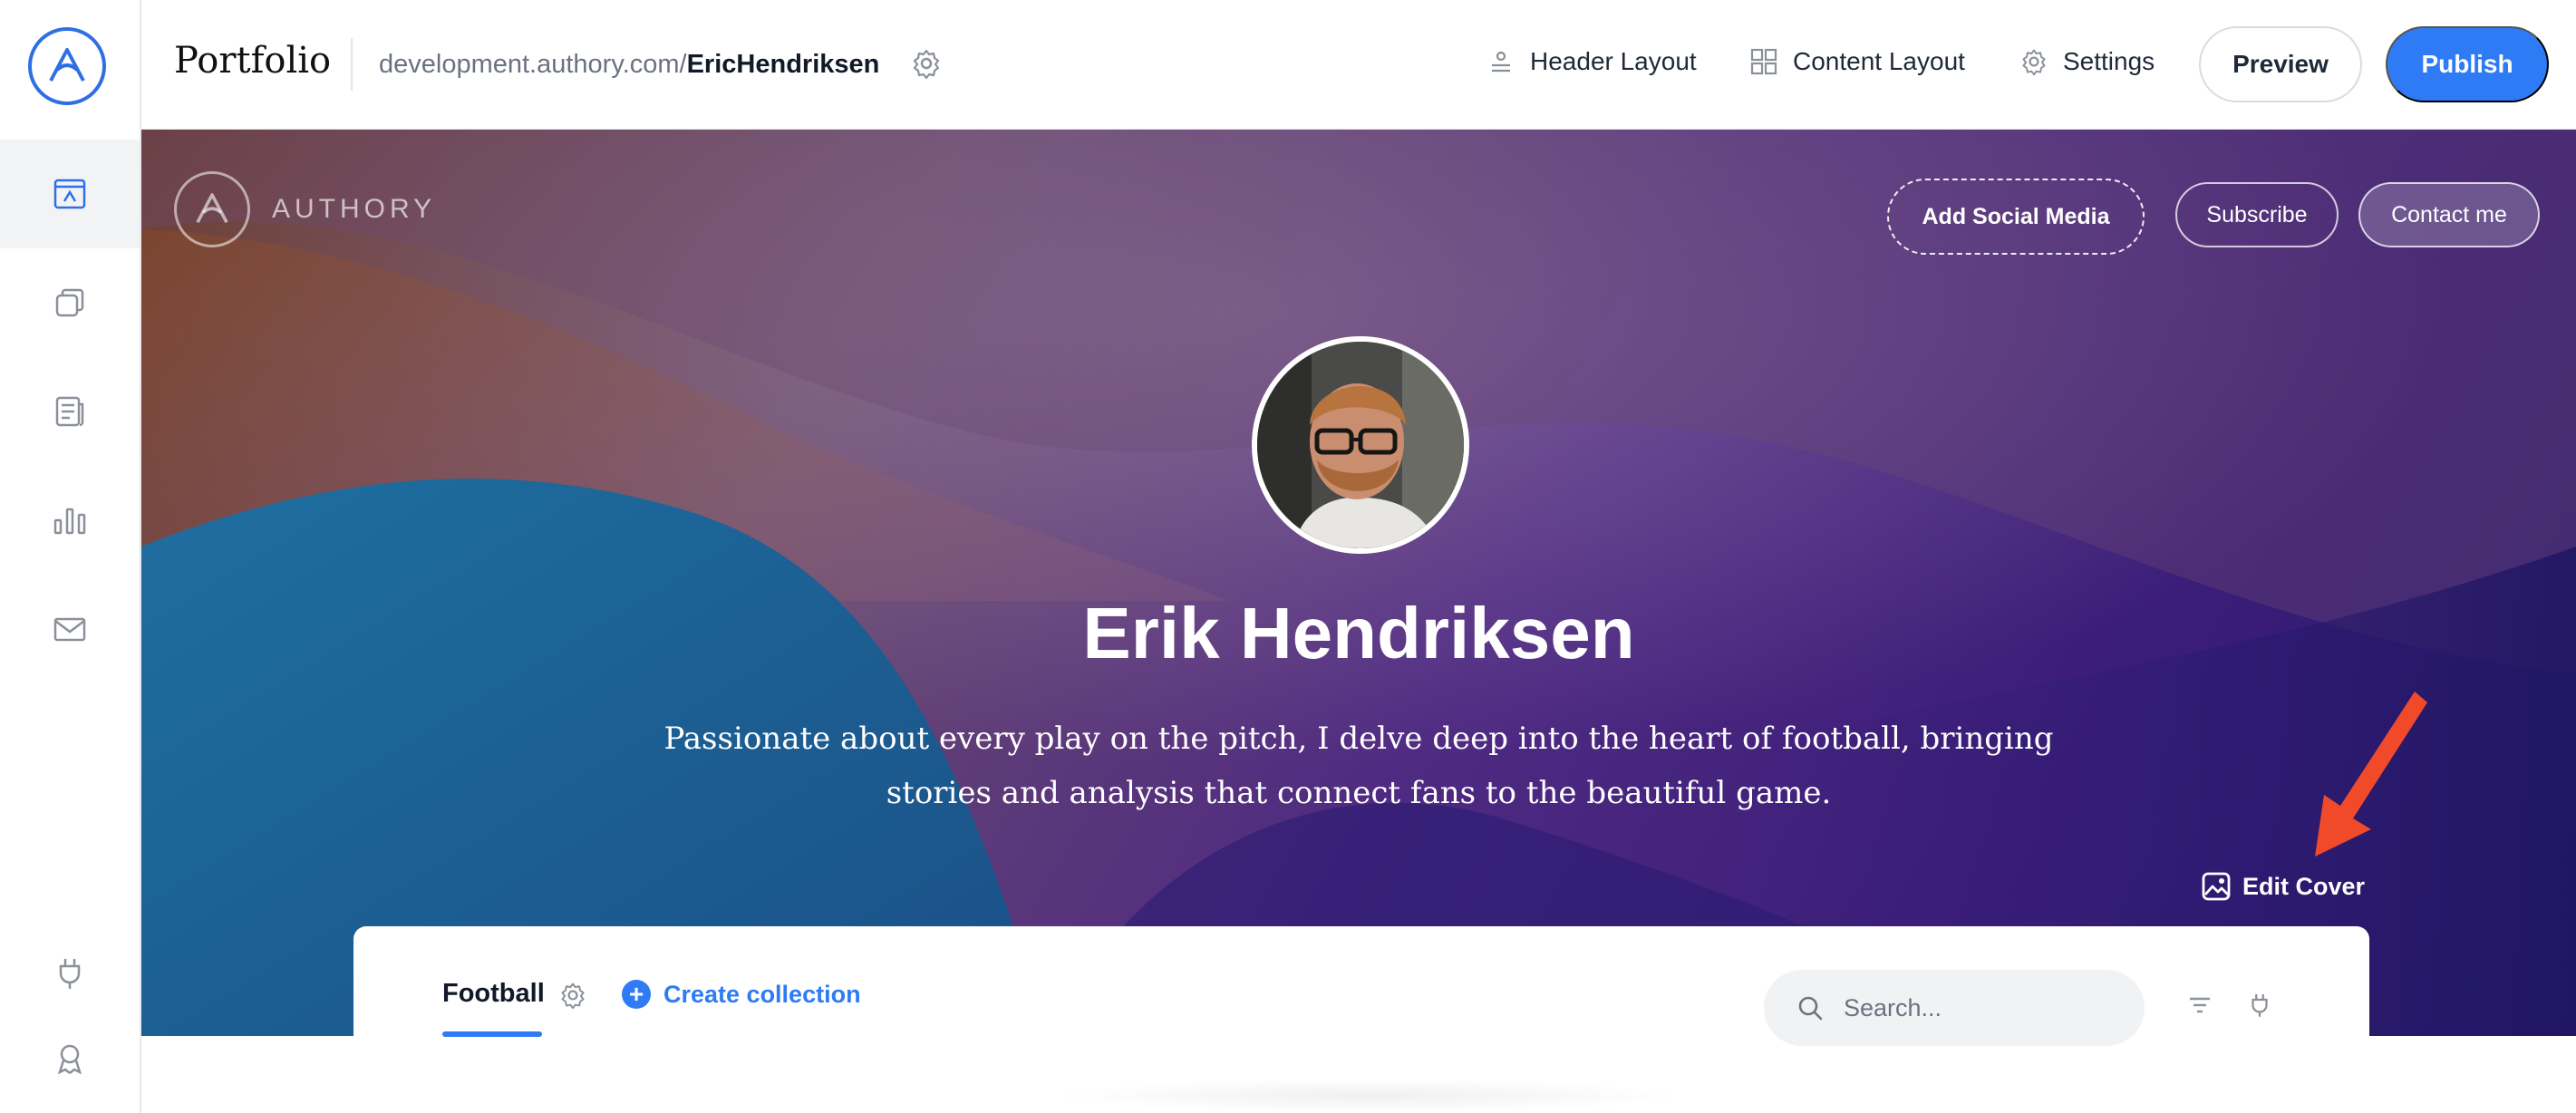  What do you see at coordinates (2371, 774) in the screenshot?
I see `red-arrow-annotation` at bounding box center [2371, 774].